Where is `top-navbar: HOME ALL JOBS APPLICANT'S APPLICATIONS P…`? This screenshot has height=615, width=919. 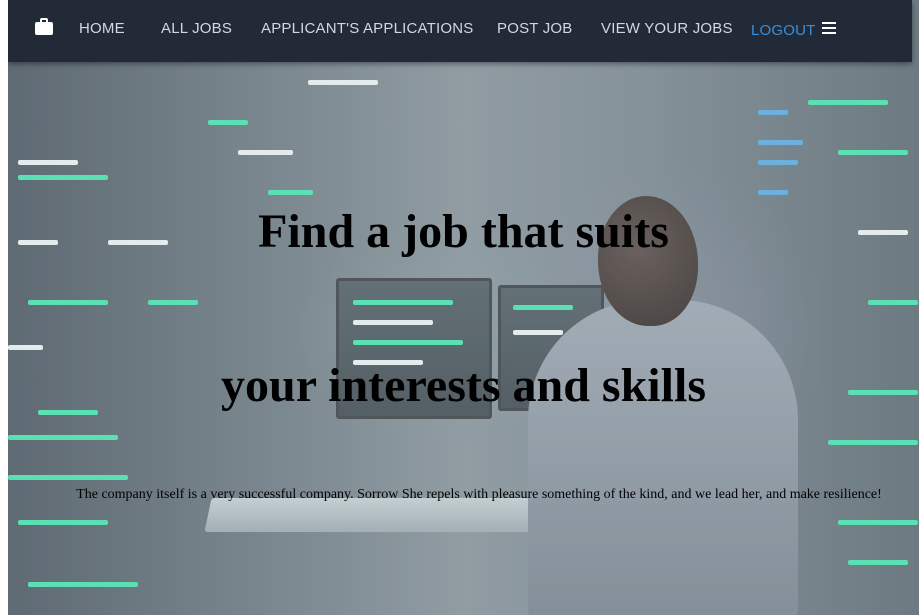 top-navbar: HOME ALL JOBS APPLICANT'S APPLICATIONS P… is located at coordinates (460, 31).